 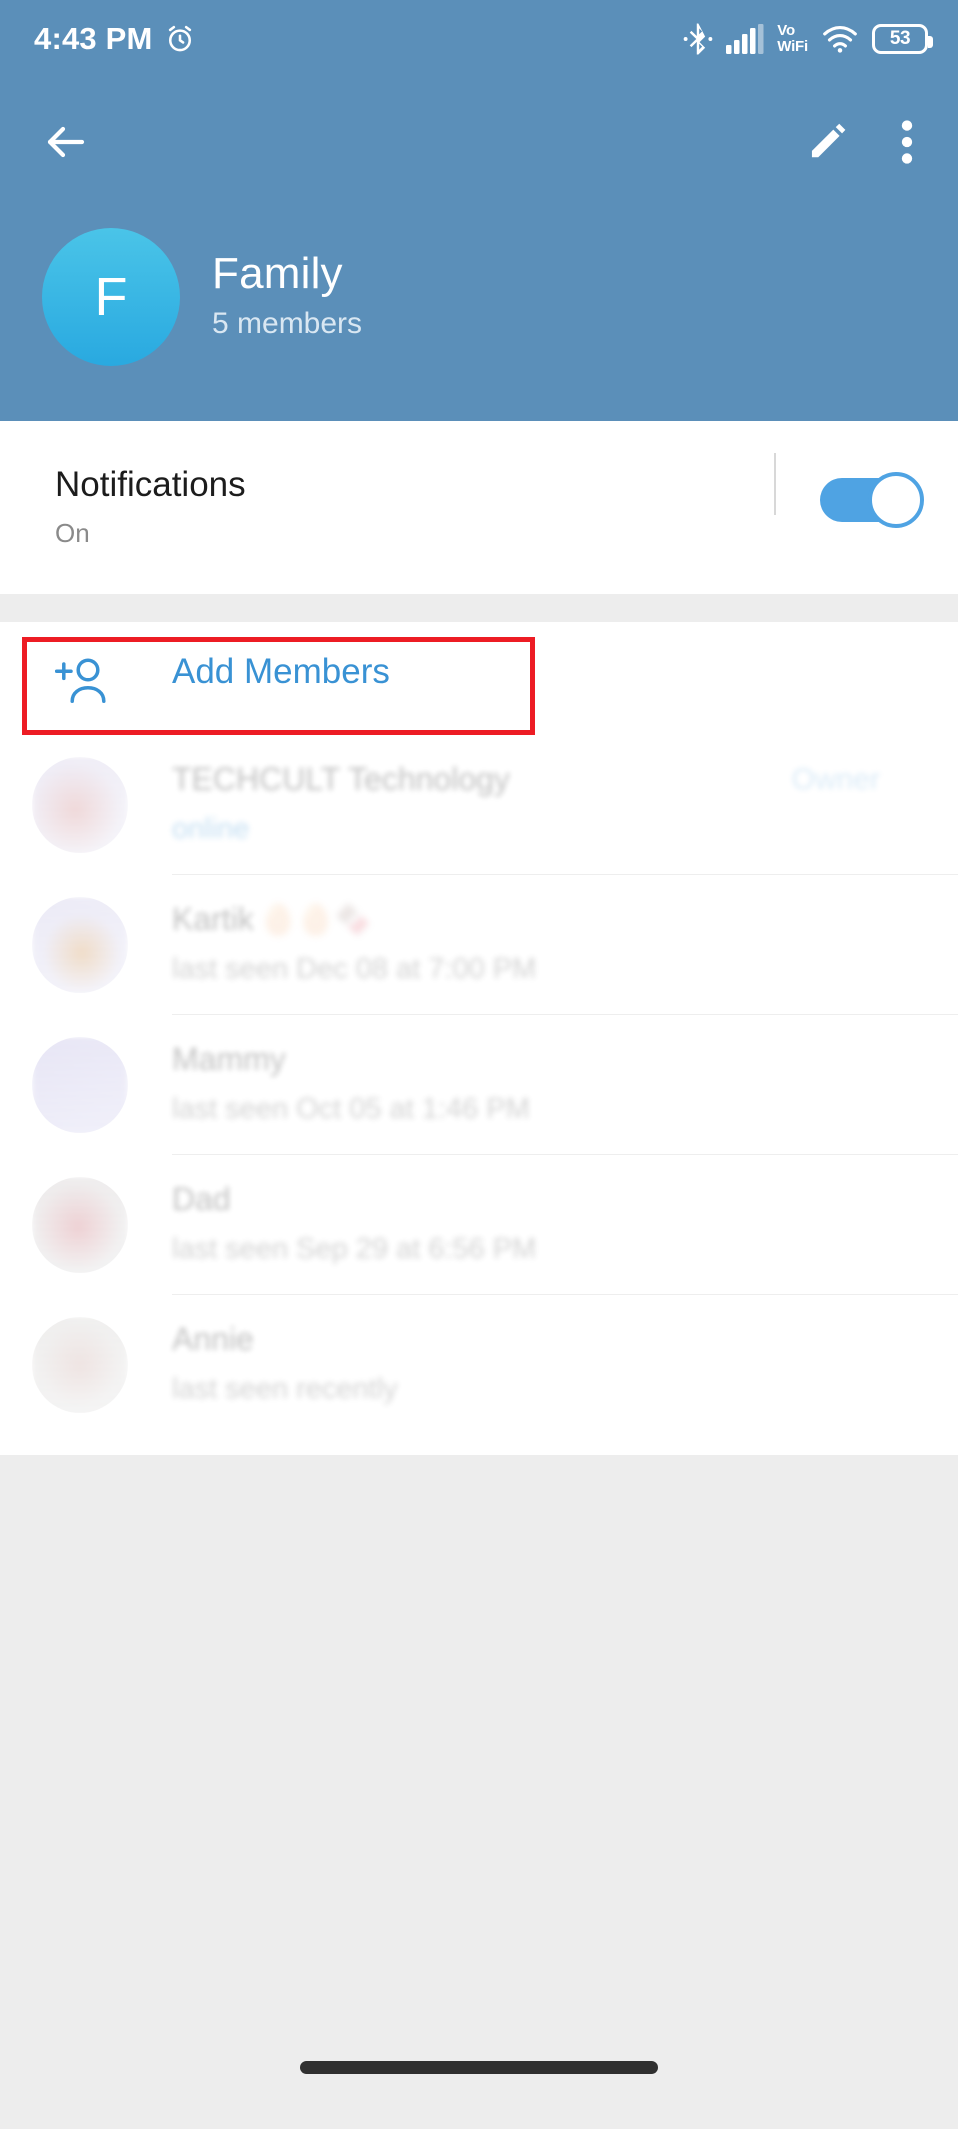 What do you see at coordinates (786, 30) in the screenshot?
I see `vowifi-vo-label: Vo` at bounding box center [786, 30].